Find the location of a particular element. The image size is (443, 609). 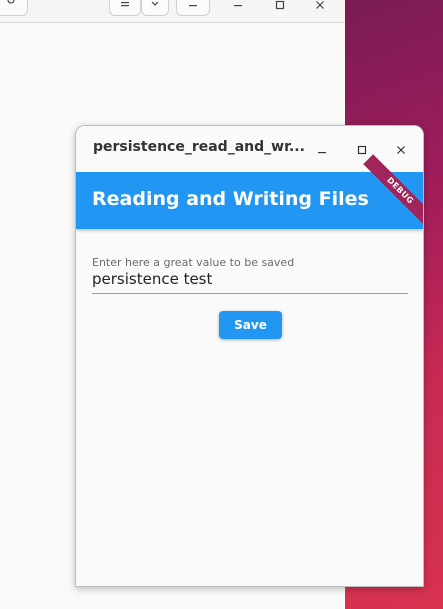

background-toolbar is located at coordinates (172, 11).